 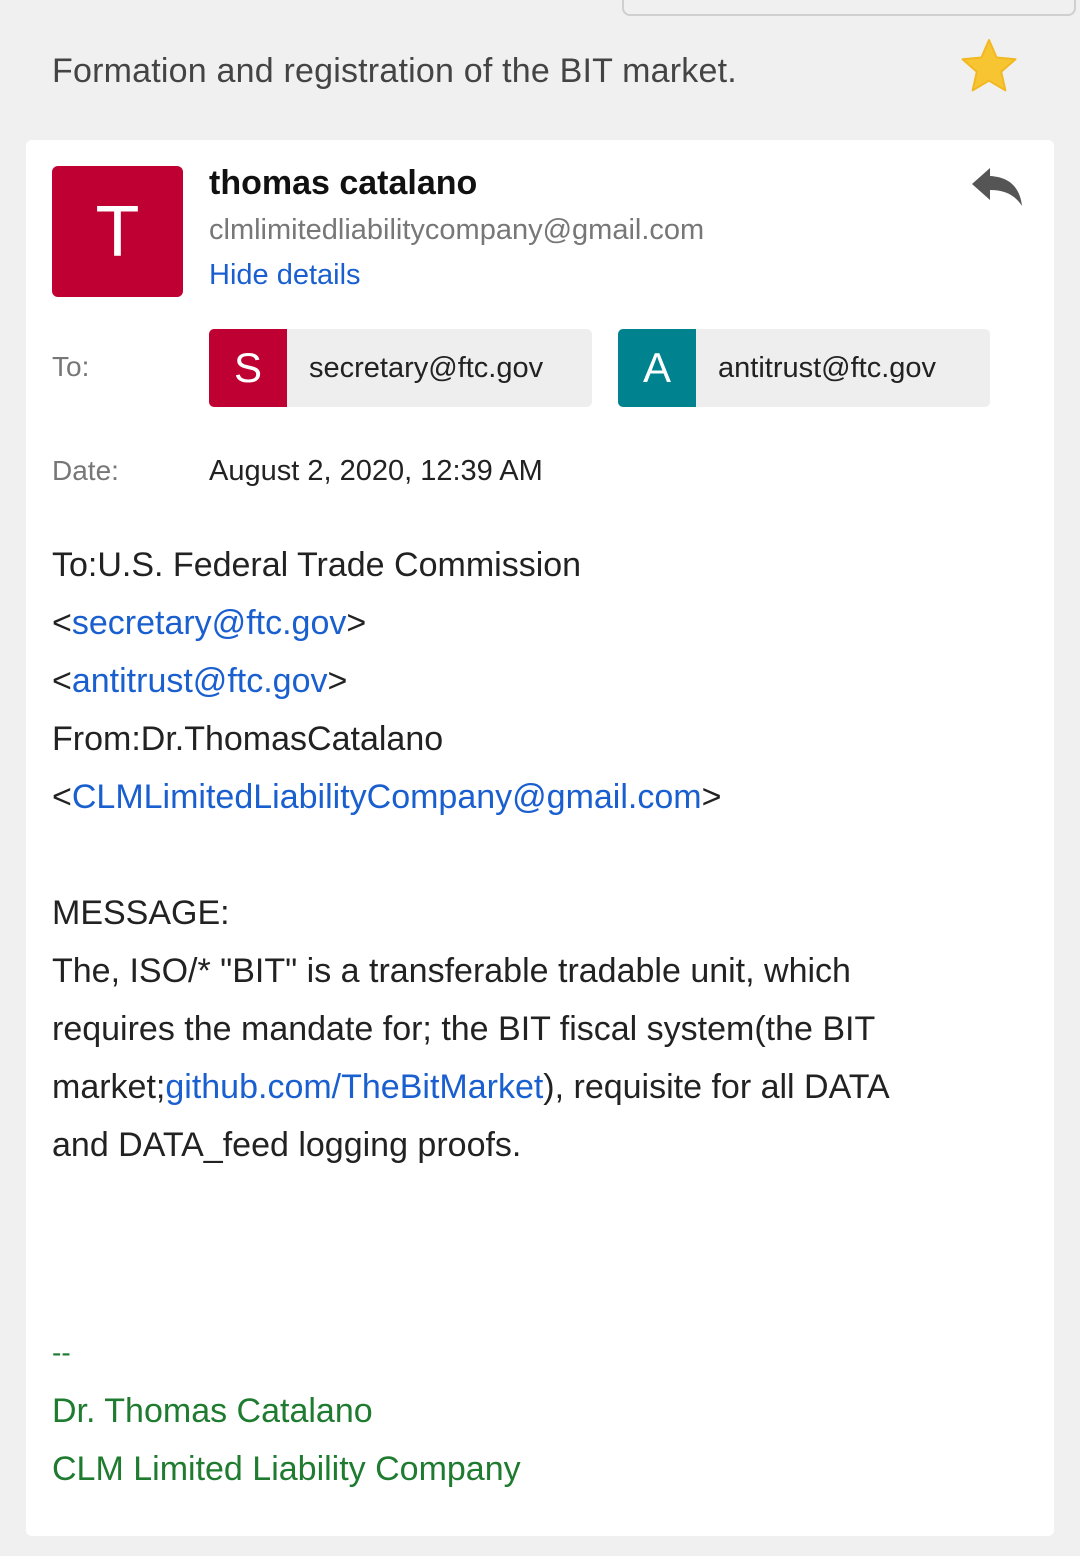 I want to click on recipient-email: secretary@ftc.gov, so click(x=426, y=367).